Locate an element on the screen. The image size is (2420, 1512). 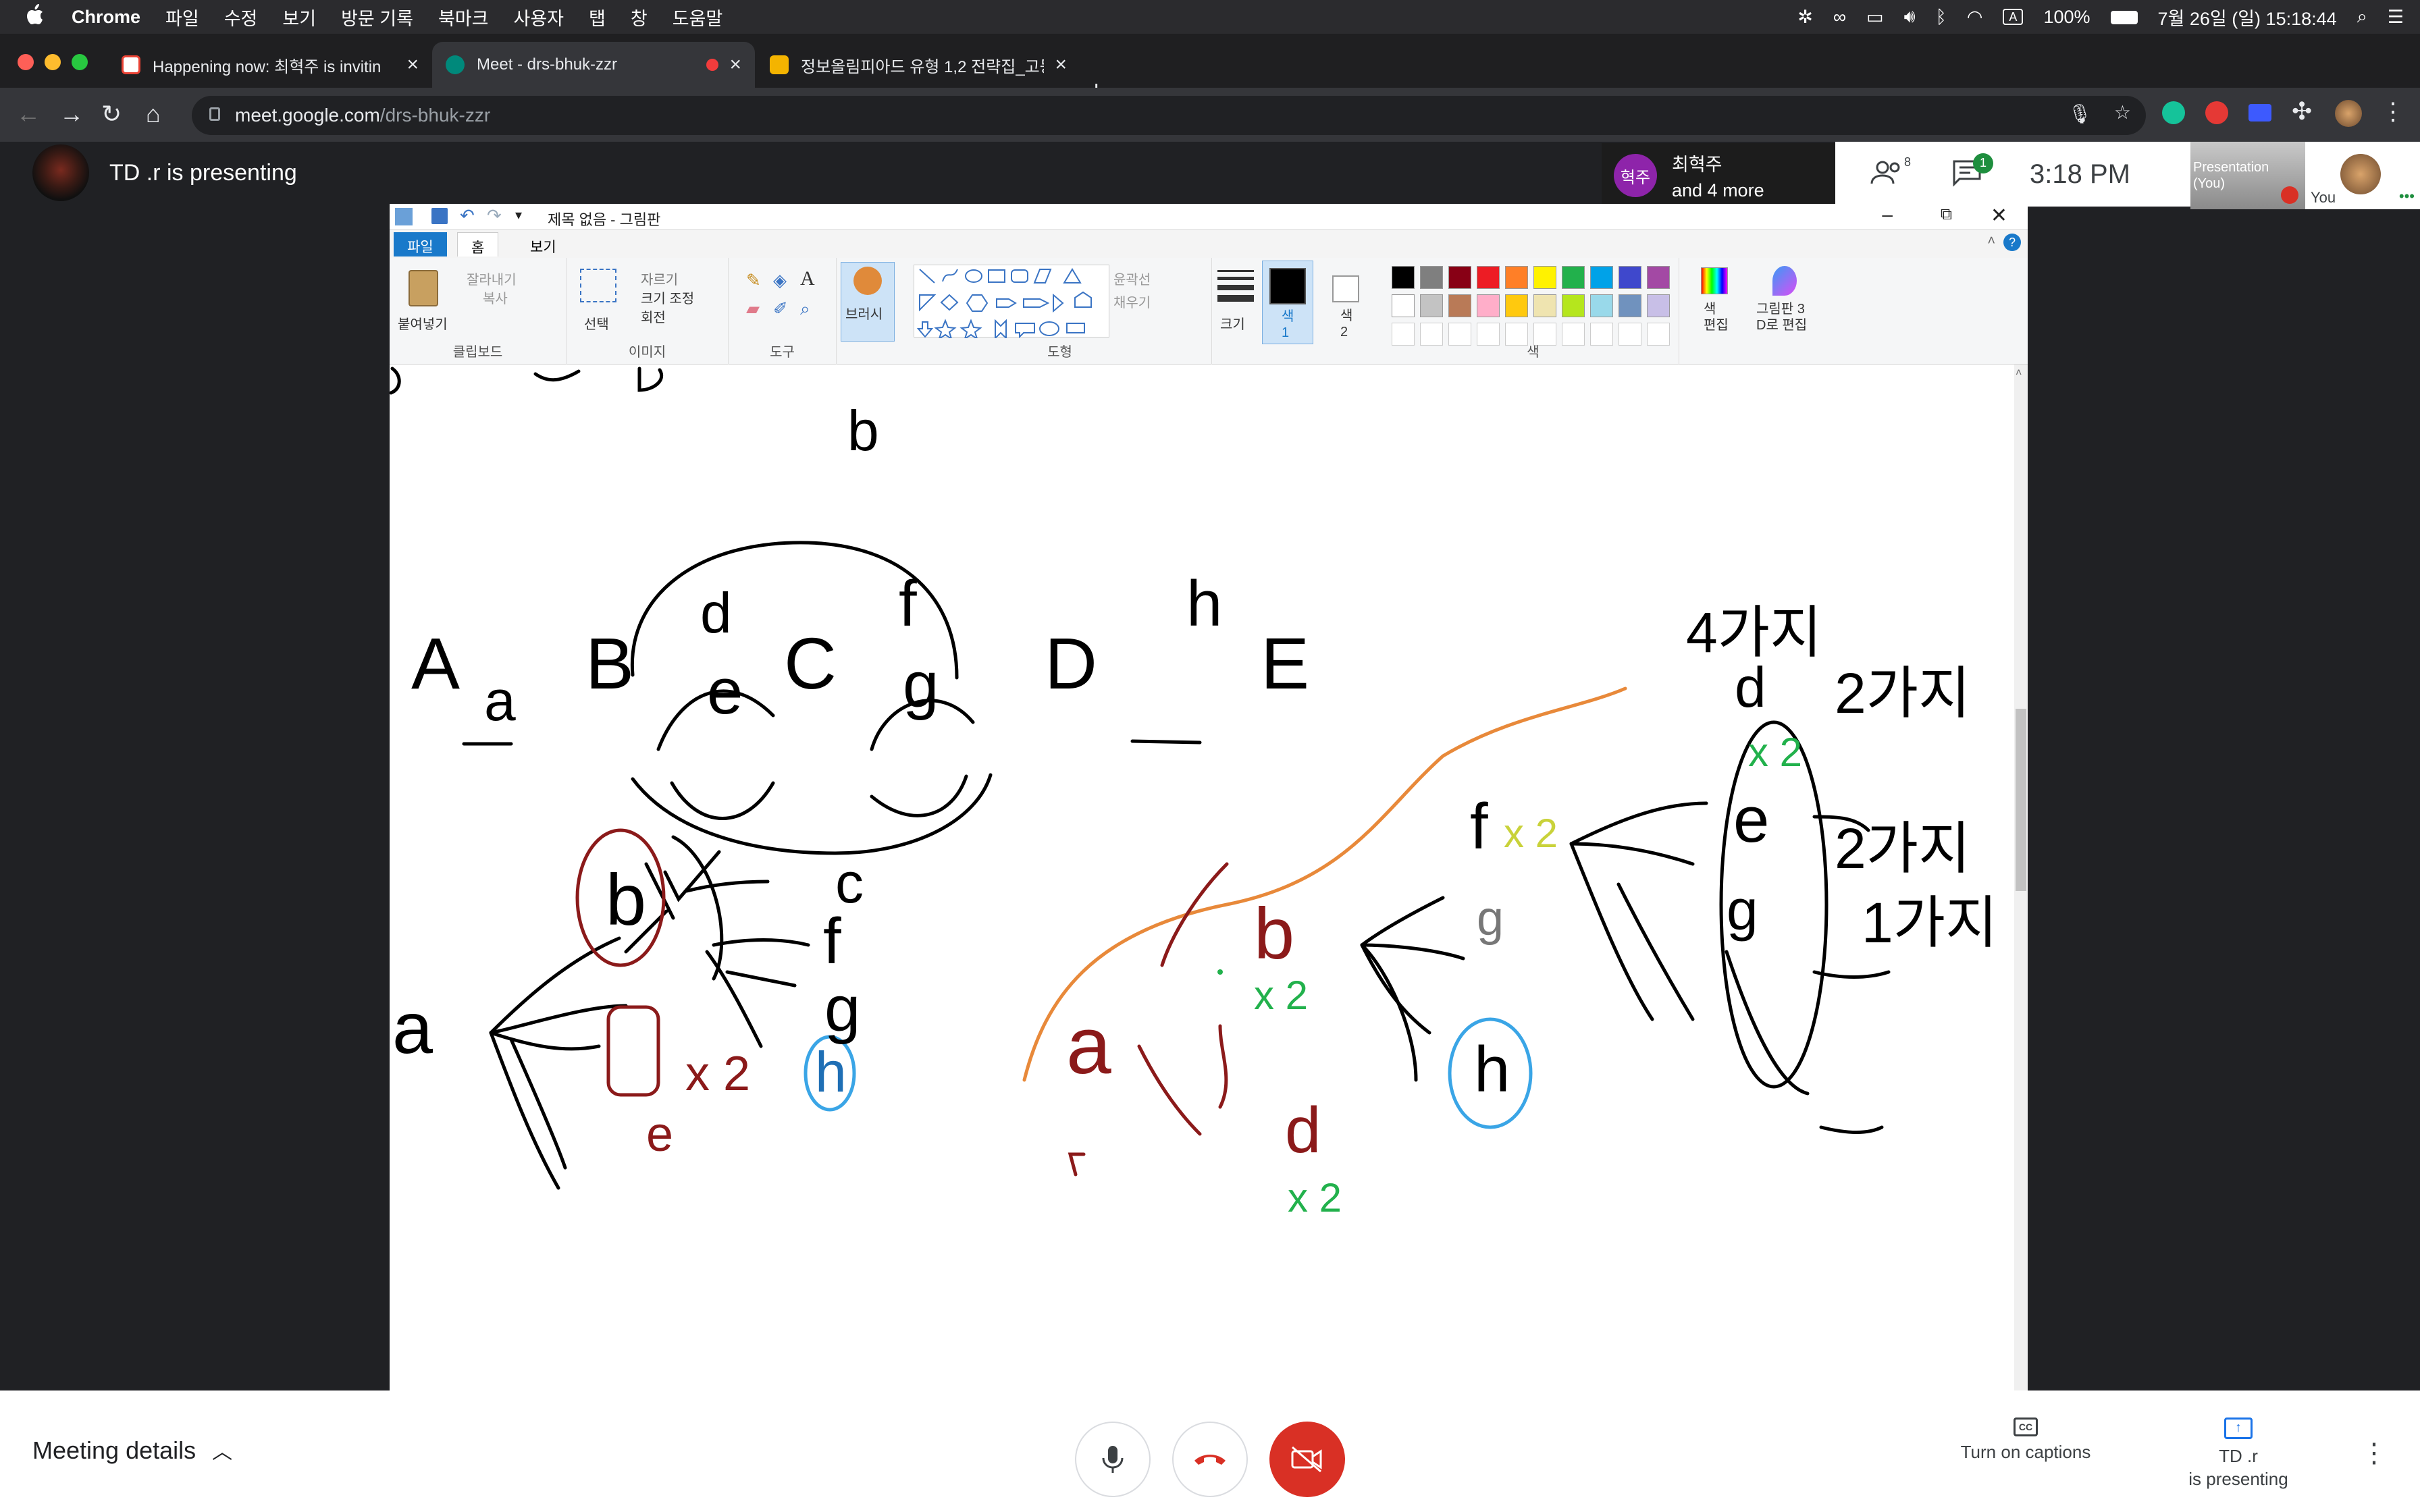
participant-card: 혁주 최혁주 and 4 more is located at coordinates (1718, 175).